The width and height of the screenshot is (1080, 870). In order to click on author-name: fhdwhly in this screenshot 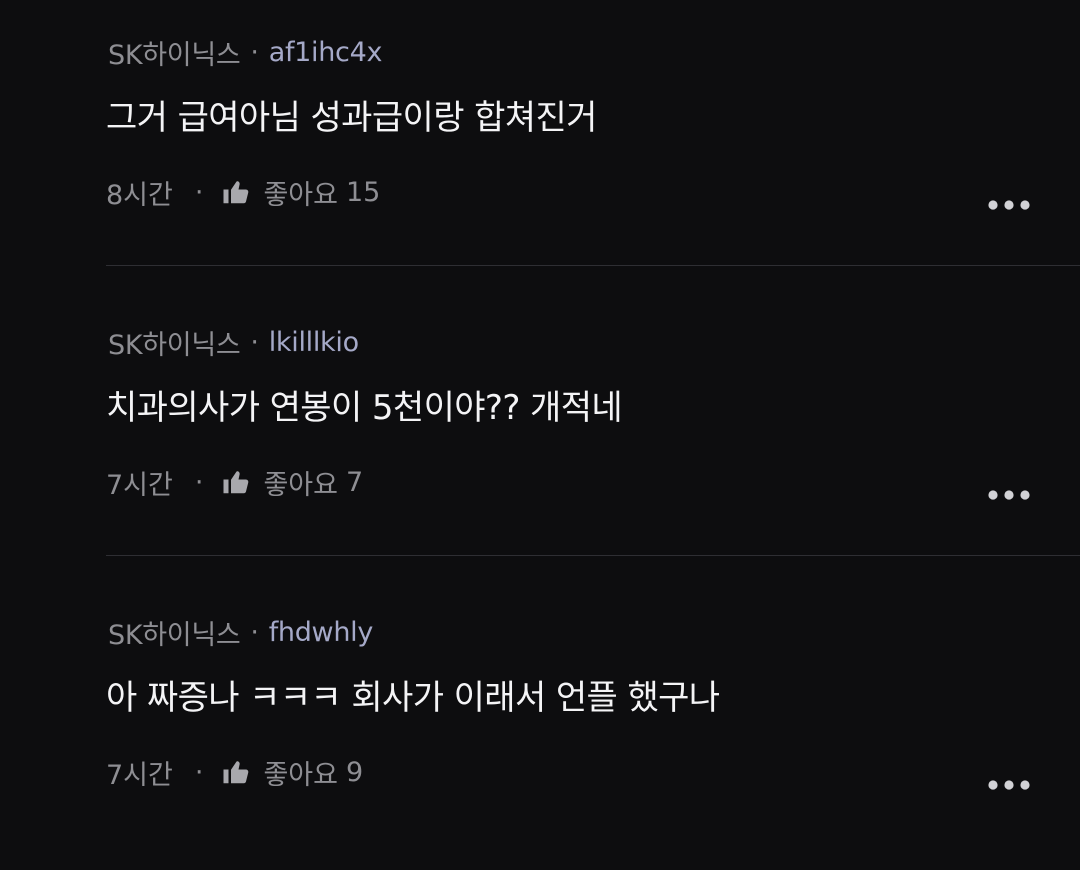, I will do `click(321, 632)`.